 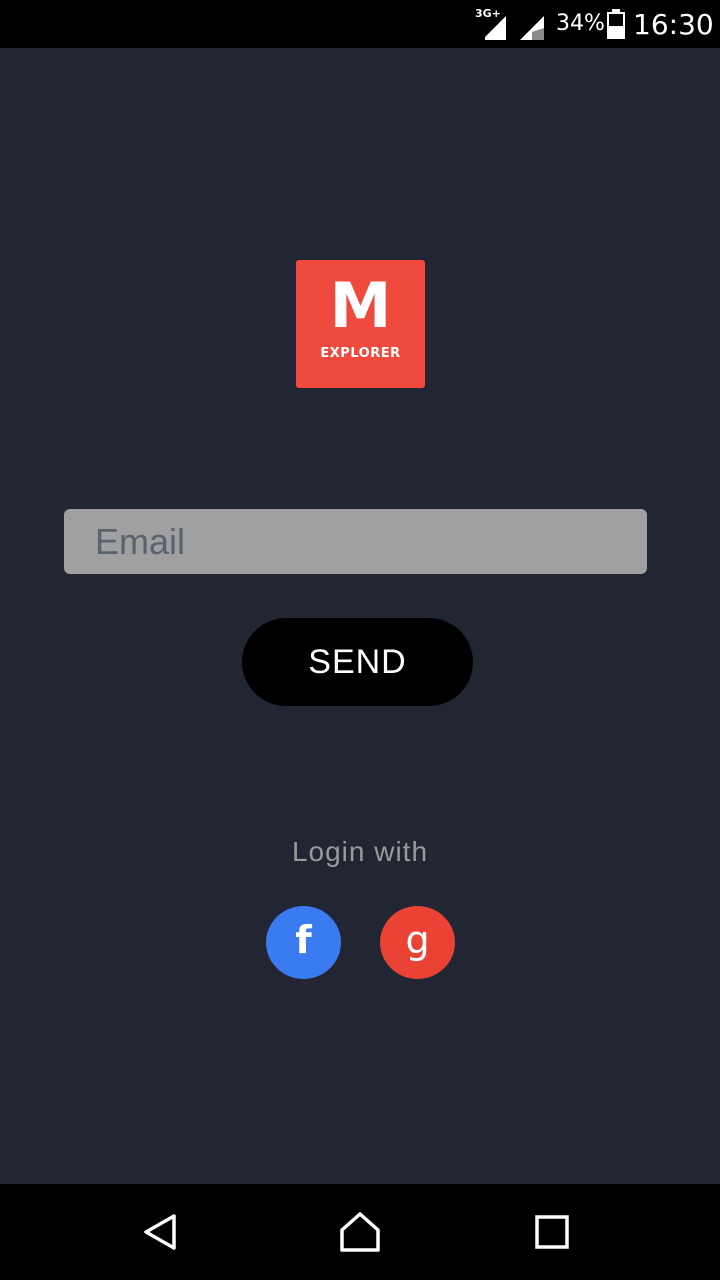 What do you see at coordinates (360, 24) in the screenshot?
I see `status-bar: 3G+ 34% 16:30` at bounding box center [360, 24].